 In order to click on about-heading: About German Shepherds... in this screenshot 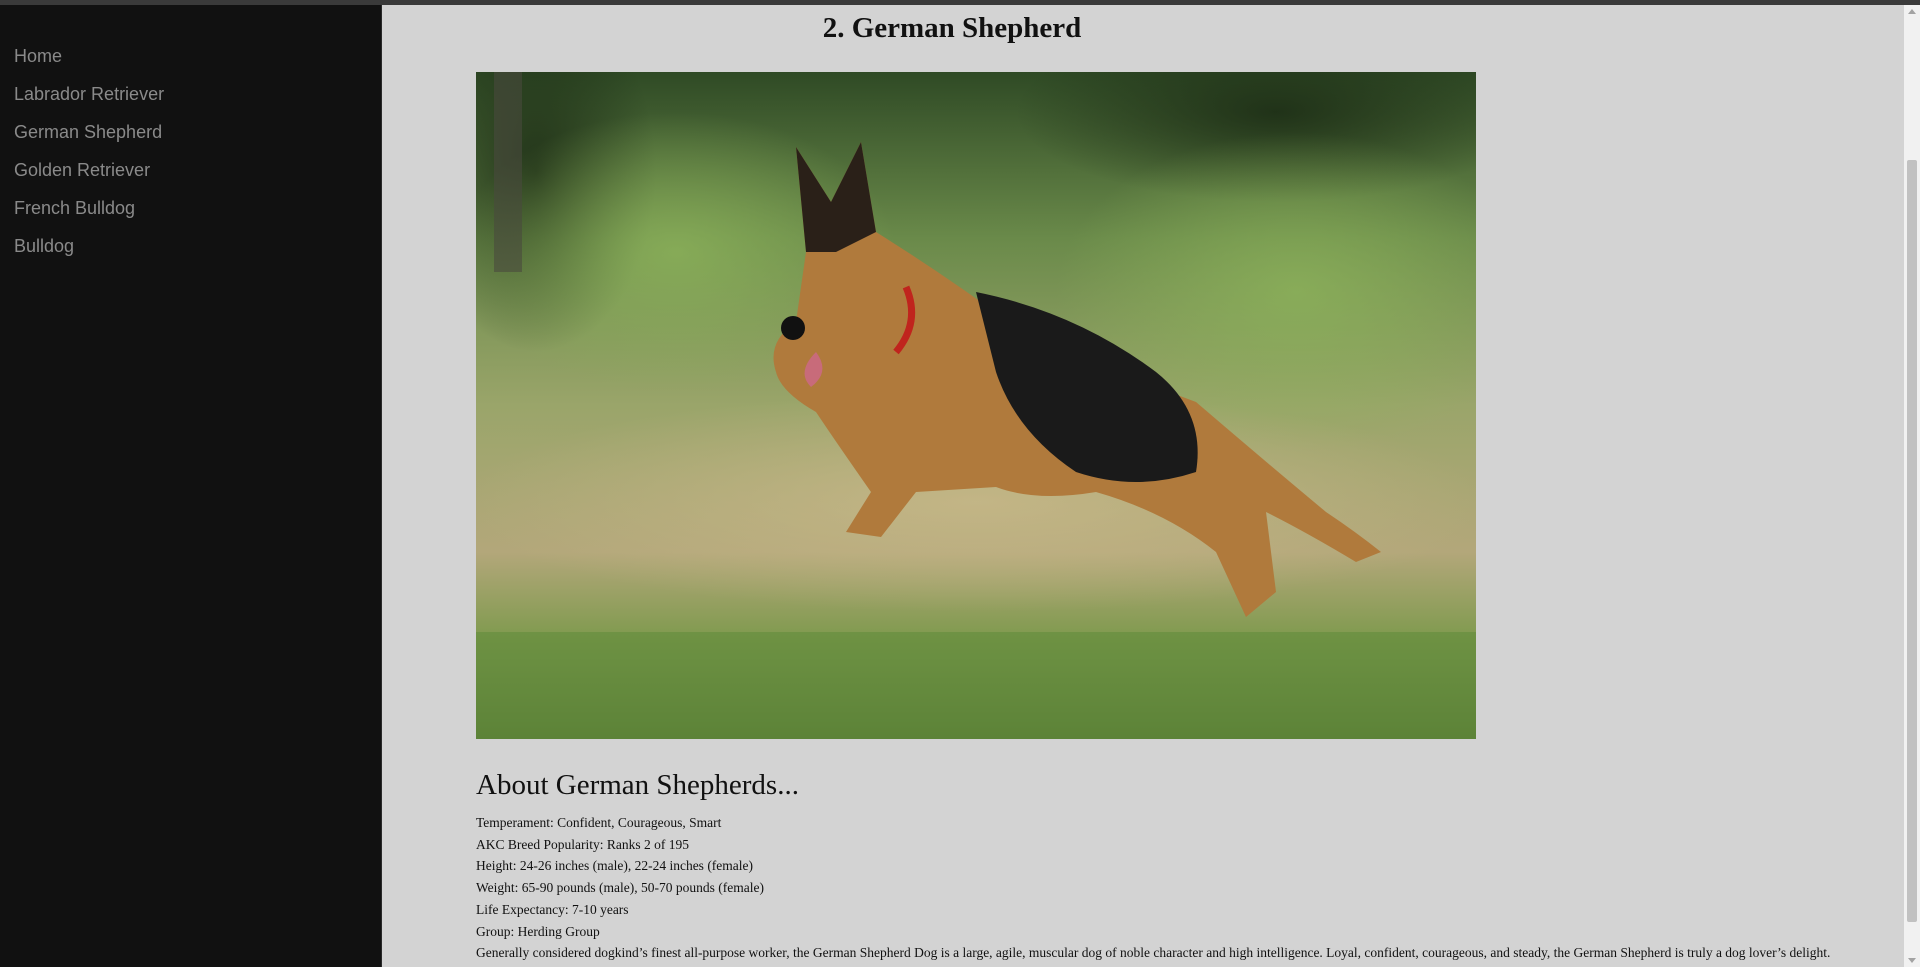, I will do `click(637, 785)`.